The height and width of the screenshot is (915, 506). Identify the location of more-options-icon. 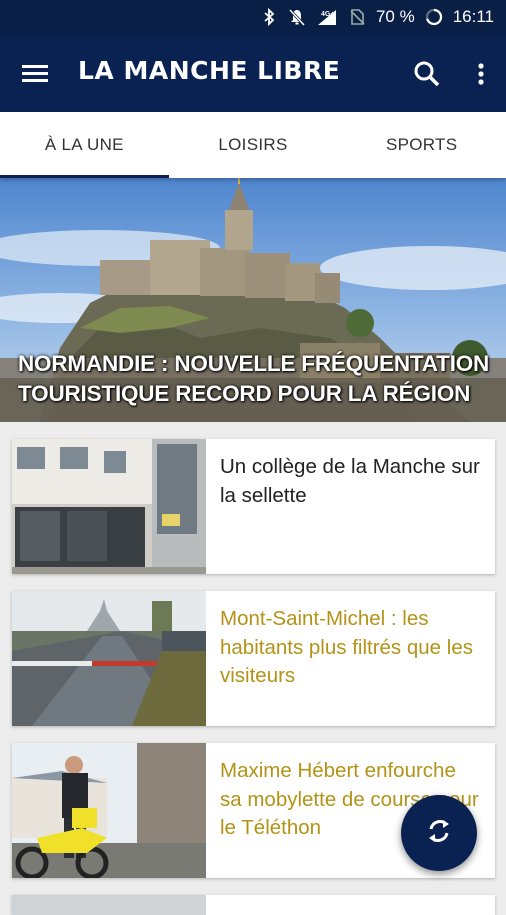
(481, 74).